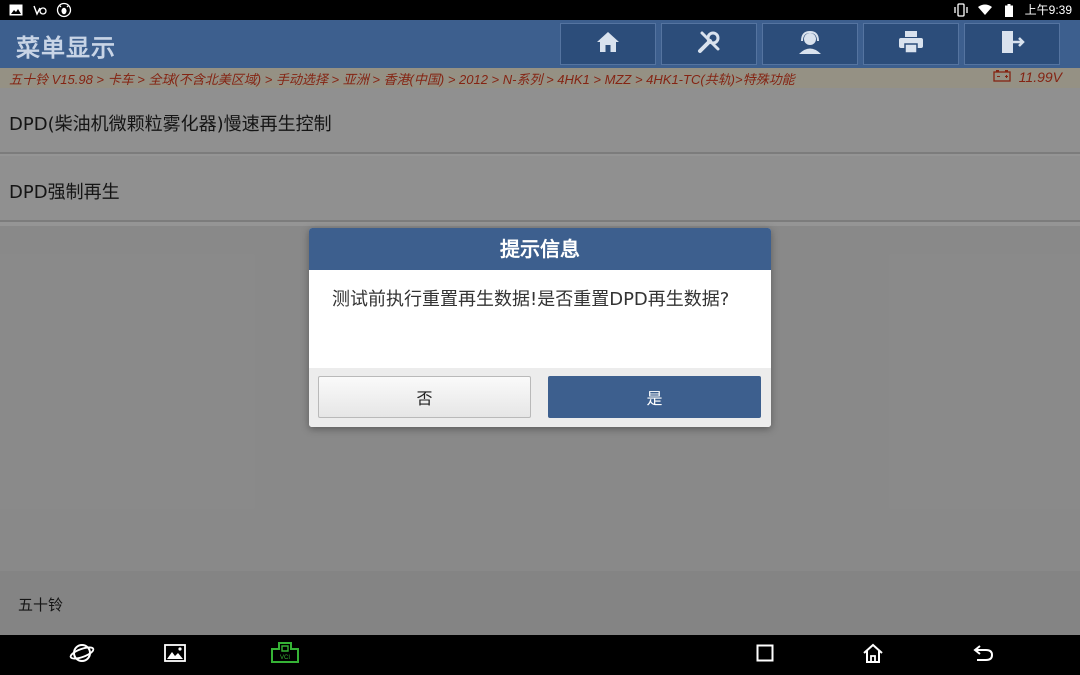  I want to click on vci-label: VCI, so click(285, 658).